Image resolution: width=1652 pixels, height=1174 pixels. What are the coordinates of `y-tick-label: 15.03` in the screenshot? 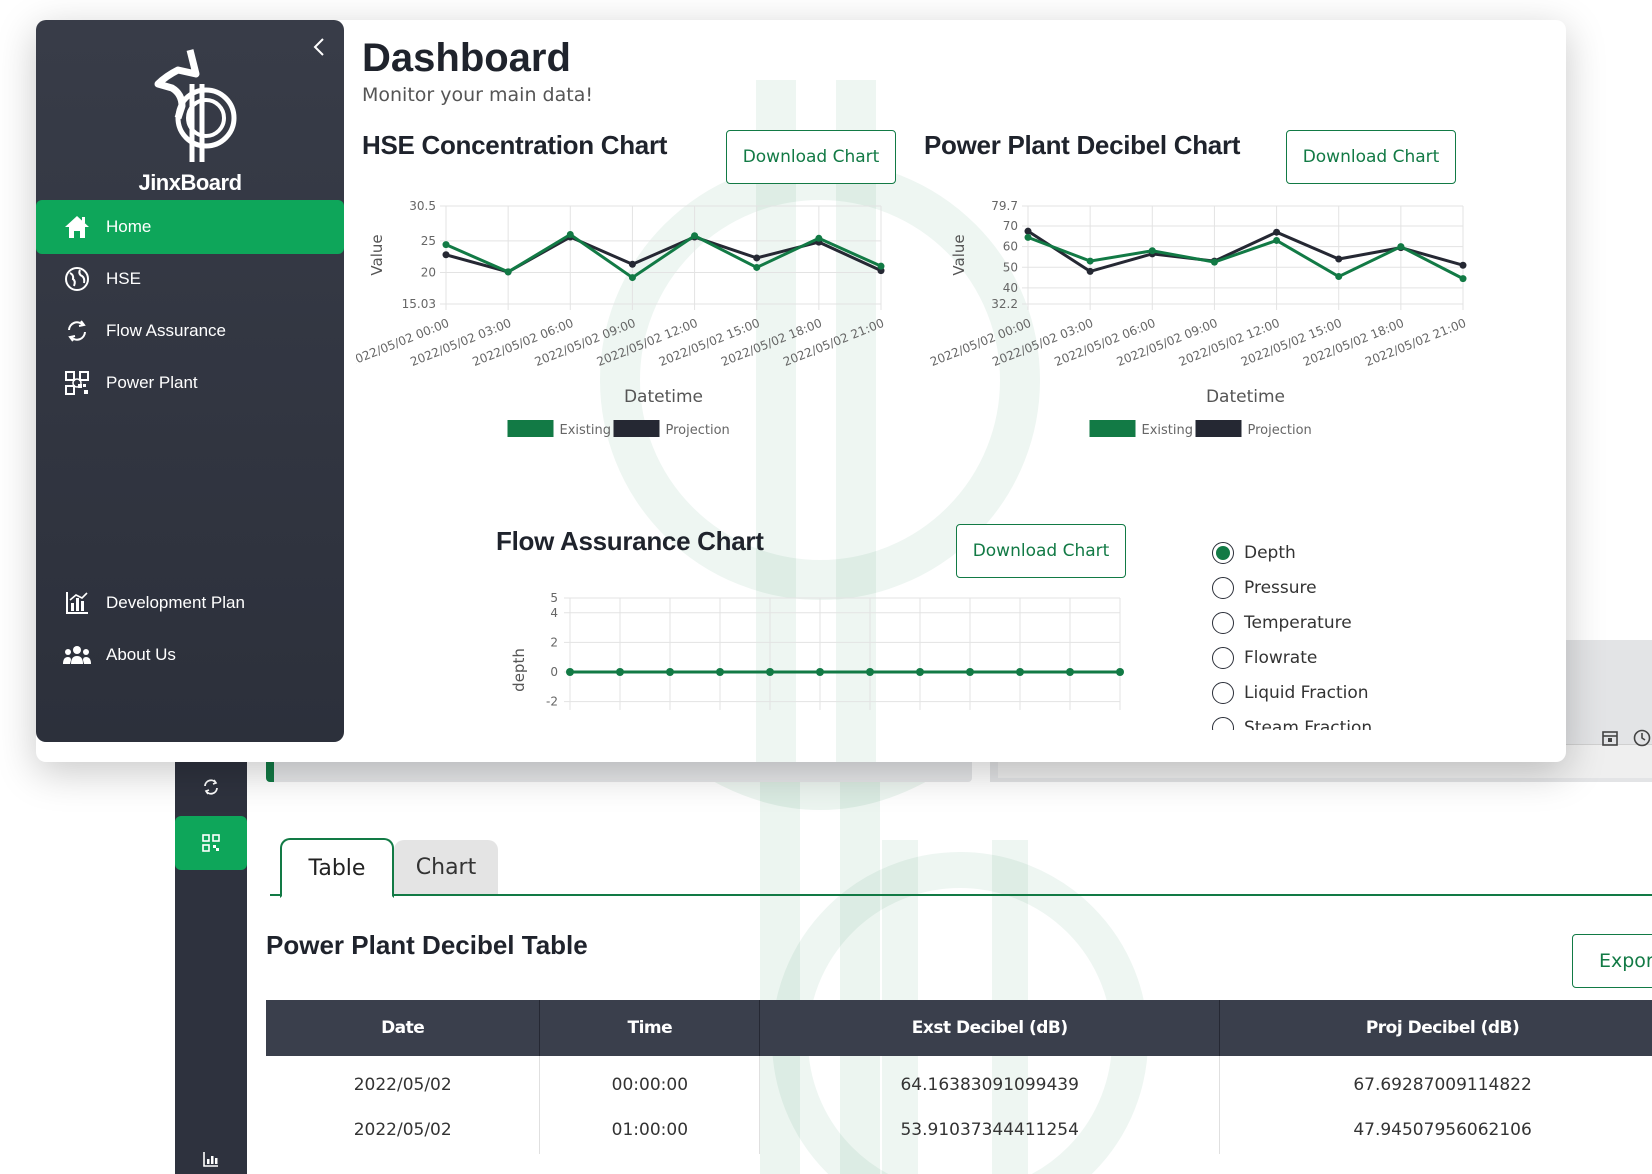 It's located at (419, 304).